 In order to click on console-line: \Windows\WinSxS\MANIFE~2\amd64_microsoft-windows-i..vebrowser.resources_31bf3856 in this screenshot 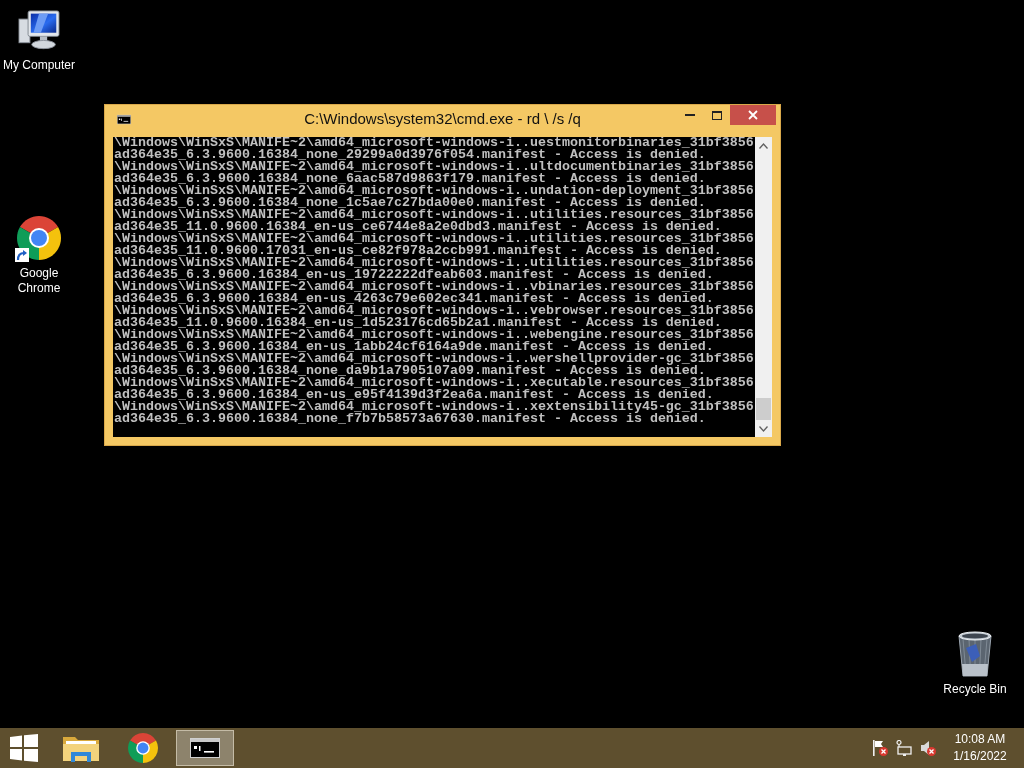, I will do `click(434, 311)`.